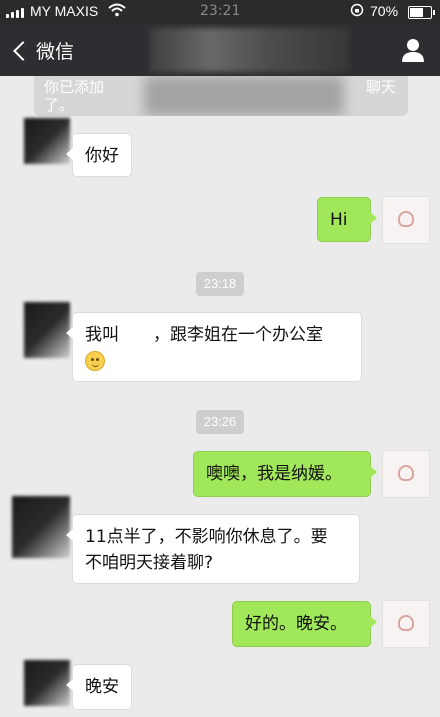 This screenshot has width=440, height=717. I want to click on system-notice: 你已添加 聊天 了。, so click(221, 96).